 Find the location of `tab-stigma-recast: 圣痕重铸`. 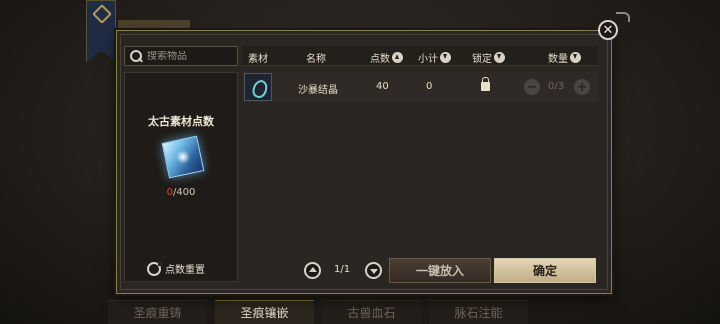

tab-stigma-recast: 圣痕重铸 is located at coordinates (157, 312).